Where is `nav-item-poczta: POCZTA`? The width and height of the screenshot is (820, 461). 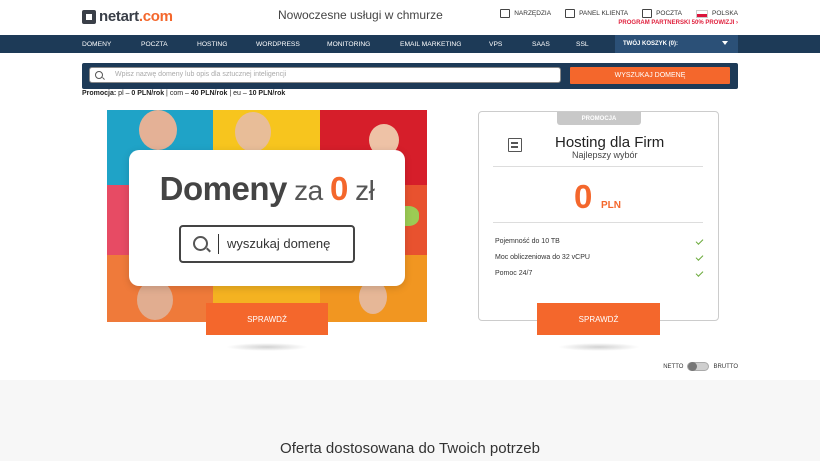
nav-item-poczta: POCZTA is located at coordinates (169, 44).